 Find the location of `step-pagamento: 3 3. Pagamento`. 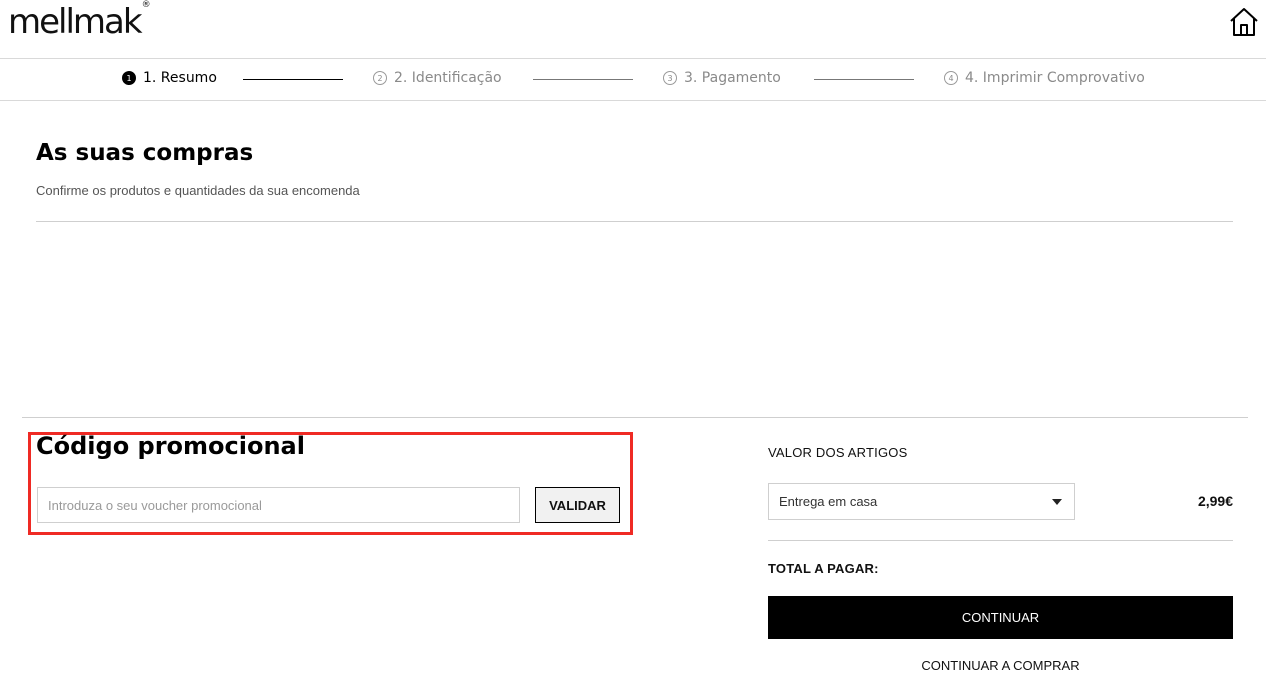

step-pagamento: 3 3. Pagamento is located at coordinates (722, 78).